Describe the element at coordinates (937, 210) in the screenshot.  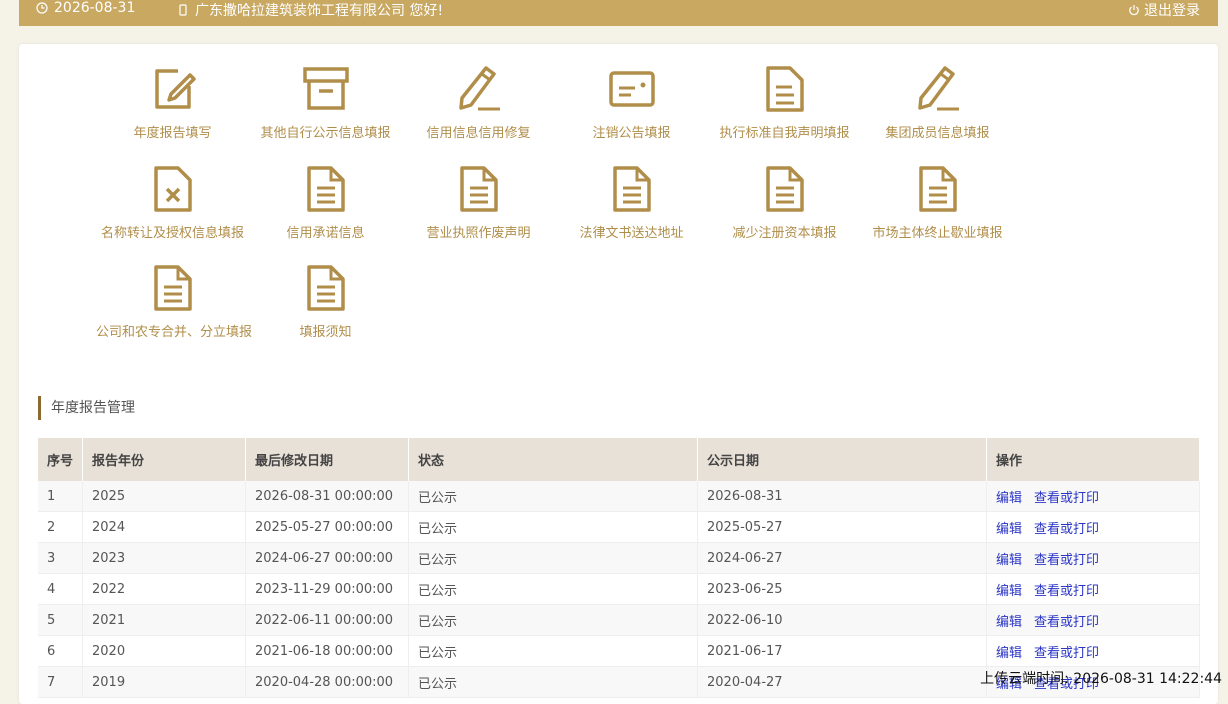
I see `tile-business-suspension: 市场主体终止歇业填报` at that location.